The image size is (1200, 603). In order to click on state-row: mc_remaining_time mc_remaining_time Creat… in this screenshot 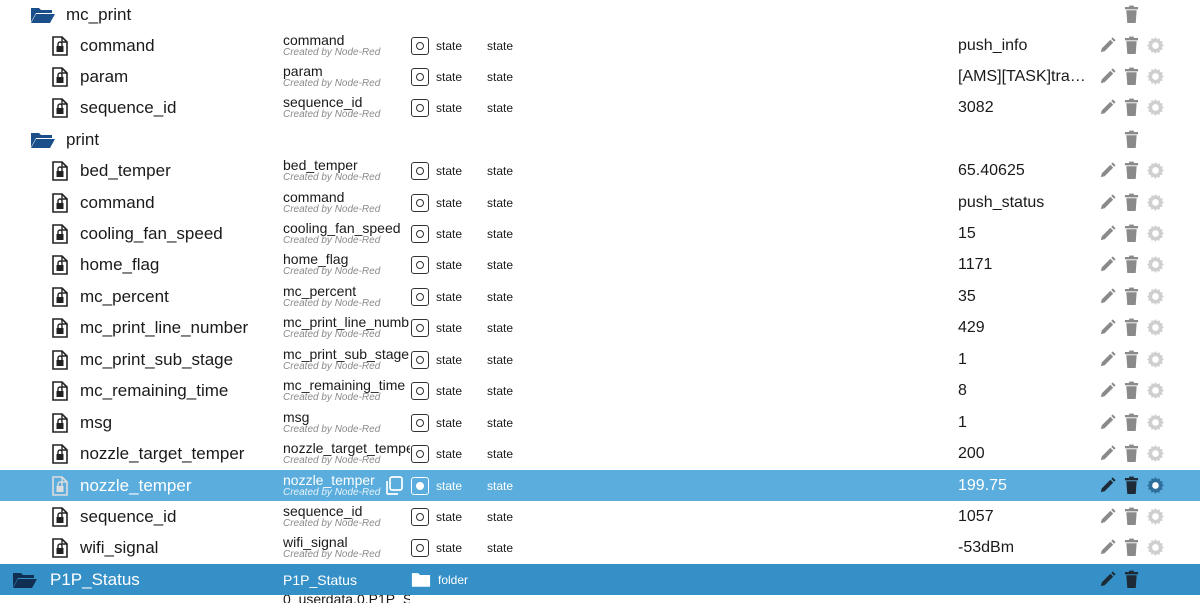, I will do `click(600, 390)`.